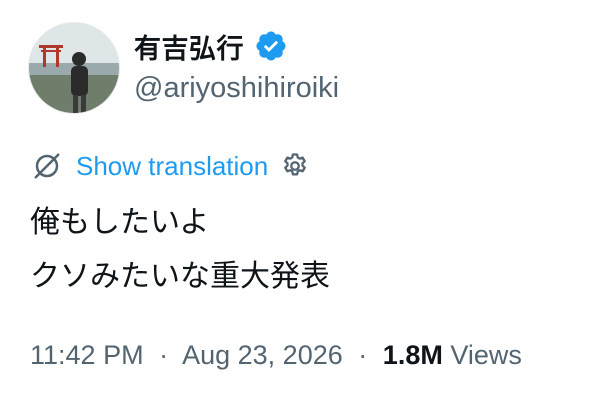 This screenshot has height=395, width=600. I want to click on verified-badge-icon, so click(271, 46).